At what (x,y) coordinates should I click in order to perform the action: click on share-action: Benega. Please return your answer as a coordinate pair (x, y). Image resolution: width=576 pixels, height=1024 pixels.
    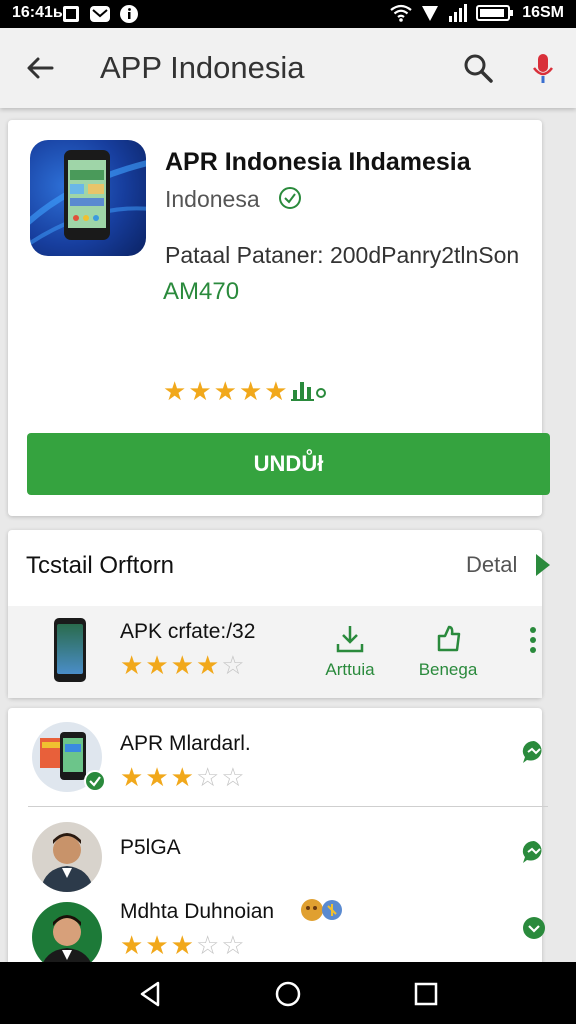
    Looking at the image, I should click on (448, 651).